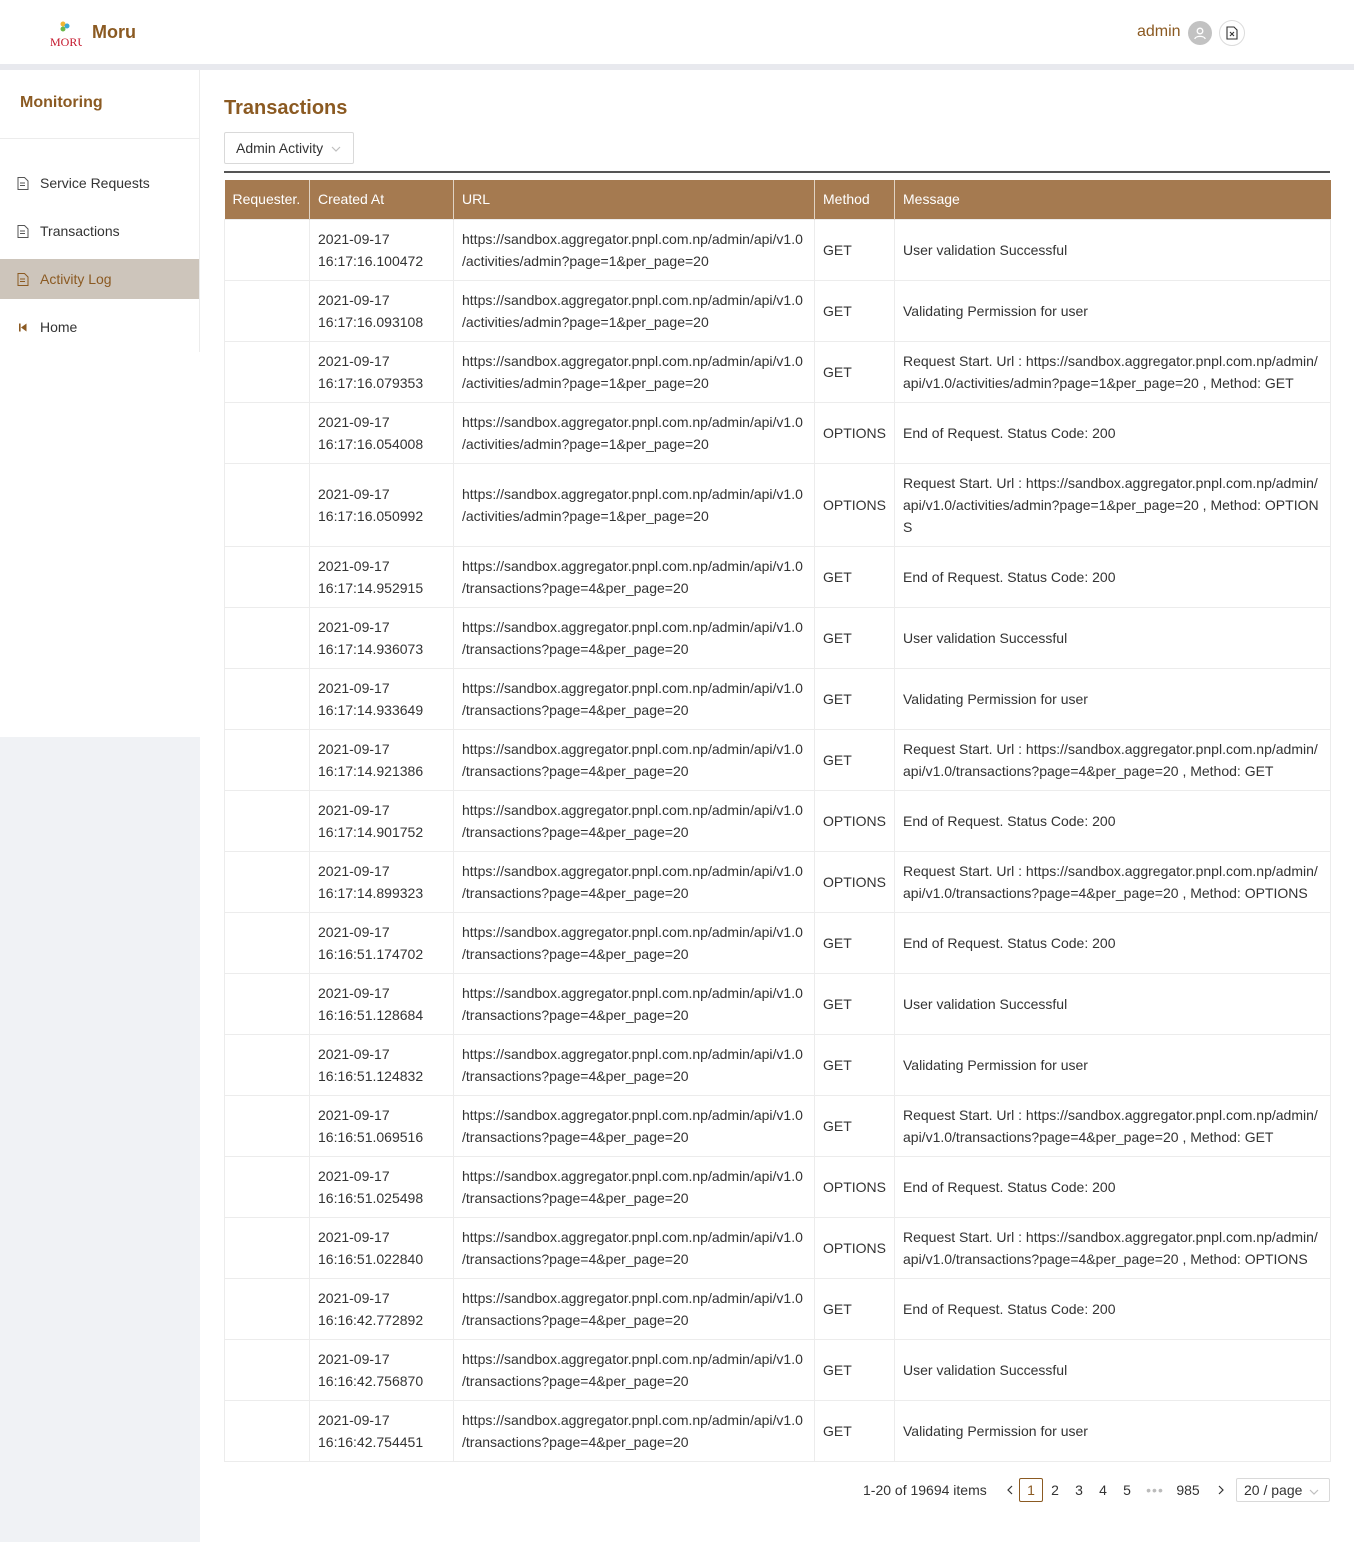 The width and height of the screenshot is (1354, 1542). I want to click on column-header-method: Method, so click(854, 199).